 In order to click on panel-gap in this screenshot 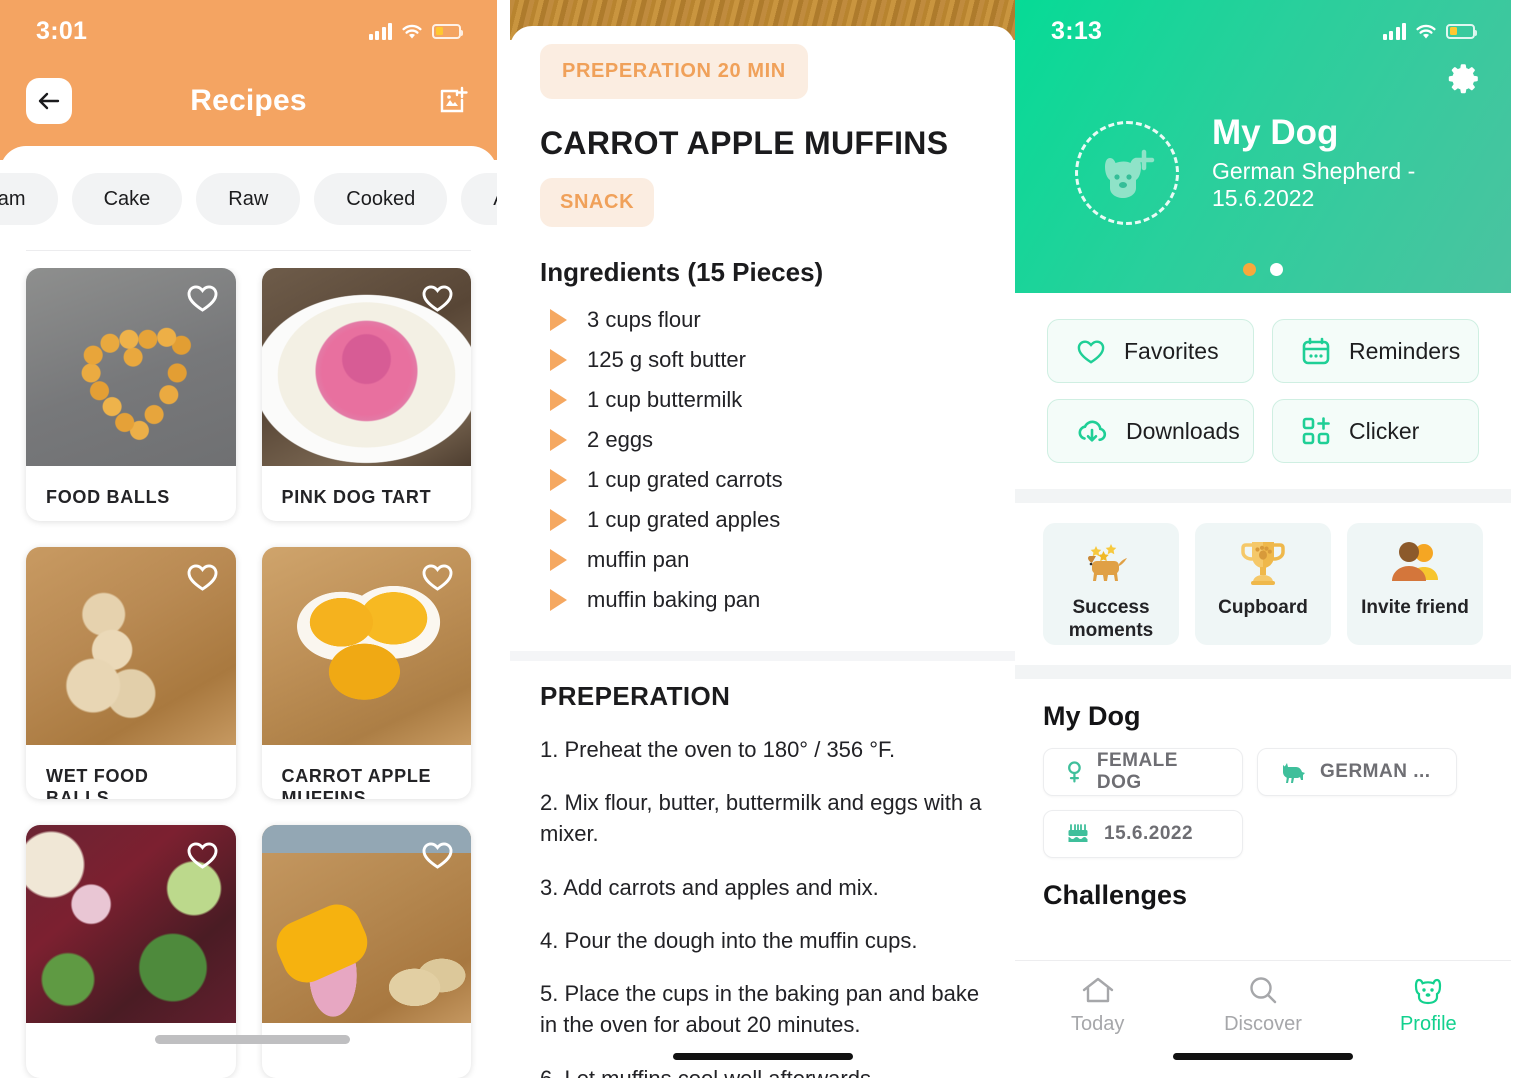, I will do `click(503, 539)`.